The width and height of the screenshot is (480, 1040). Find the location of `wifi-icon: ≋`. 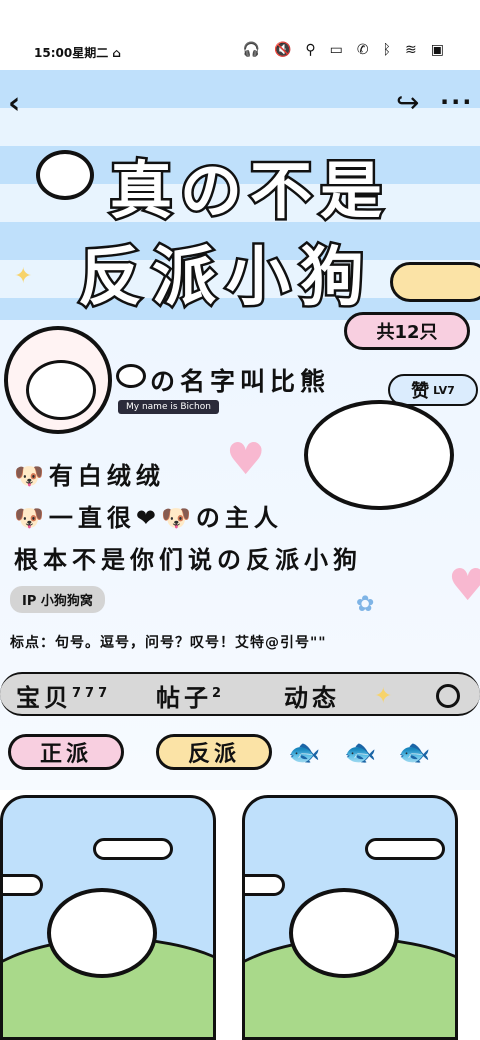

wifi-icon: ≋ is located at coordinates (411, 50).